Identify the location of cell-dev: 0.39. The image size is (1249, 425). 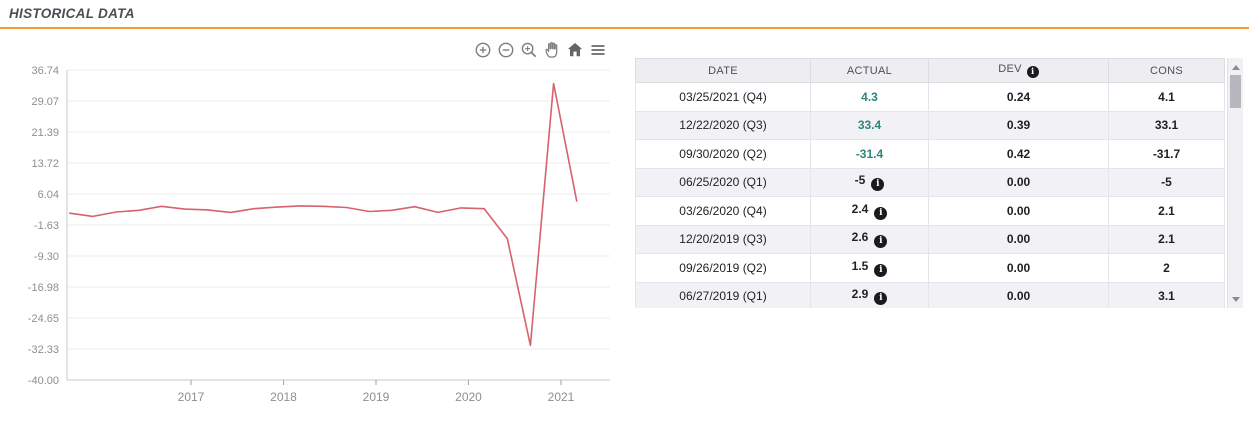
(1018, 125).